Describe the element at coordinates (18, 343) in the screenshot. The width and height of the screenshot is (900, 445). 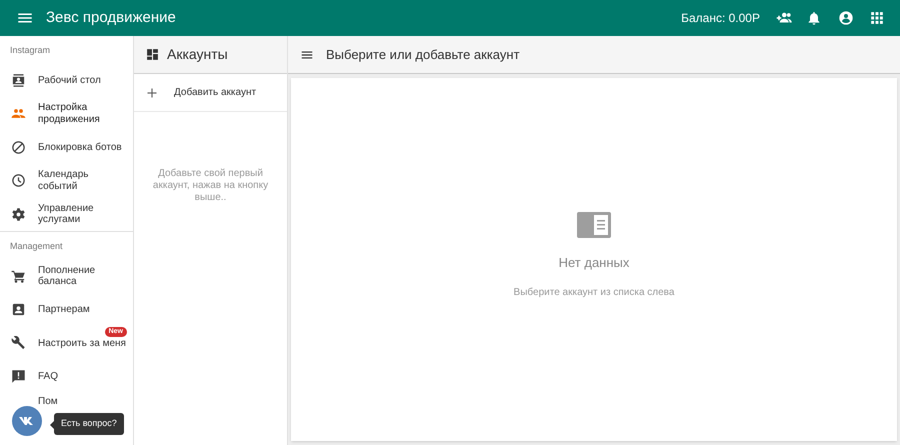
I see `wrench-icon` at that location.